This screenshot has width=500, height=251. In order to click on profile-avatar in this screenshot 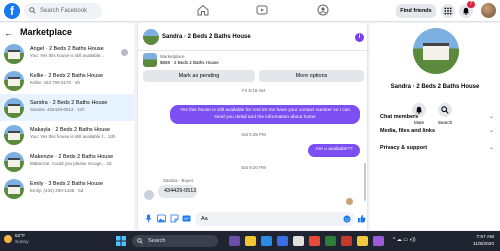, I will do `click(488, 10)`.